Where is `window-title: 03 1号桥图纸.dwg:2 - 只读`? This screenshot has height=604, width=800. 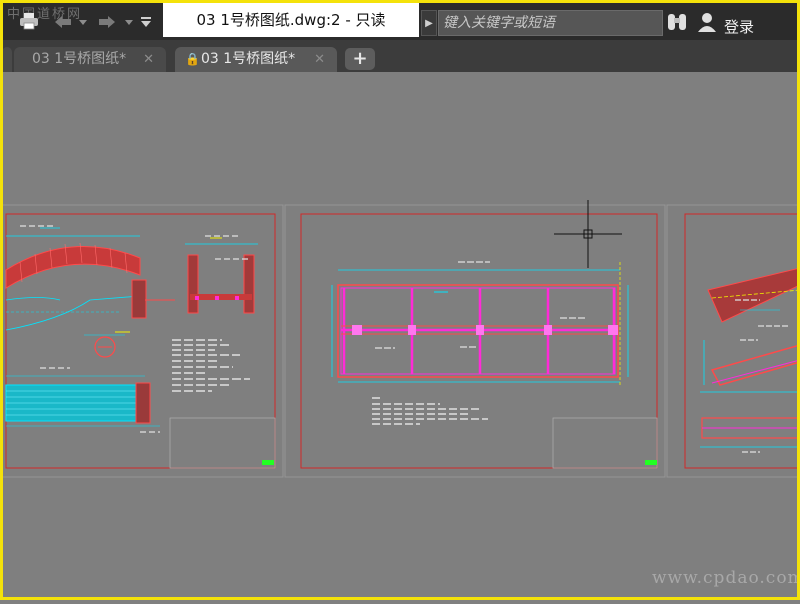
window-title: 03 1号桥图纸.dwg:2 - 只读 is located at coordinates (291, 20).